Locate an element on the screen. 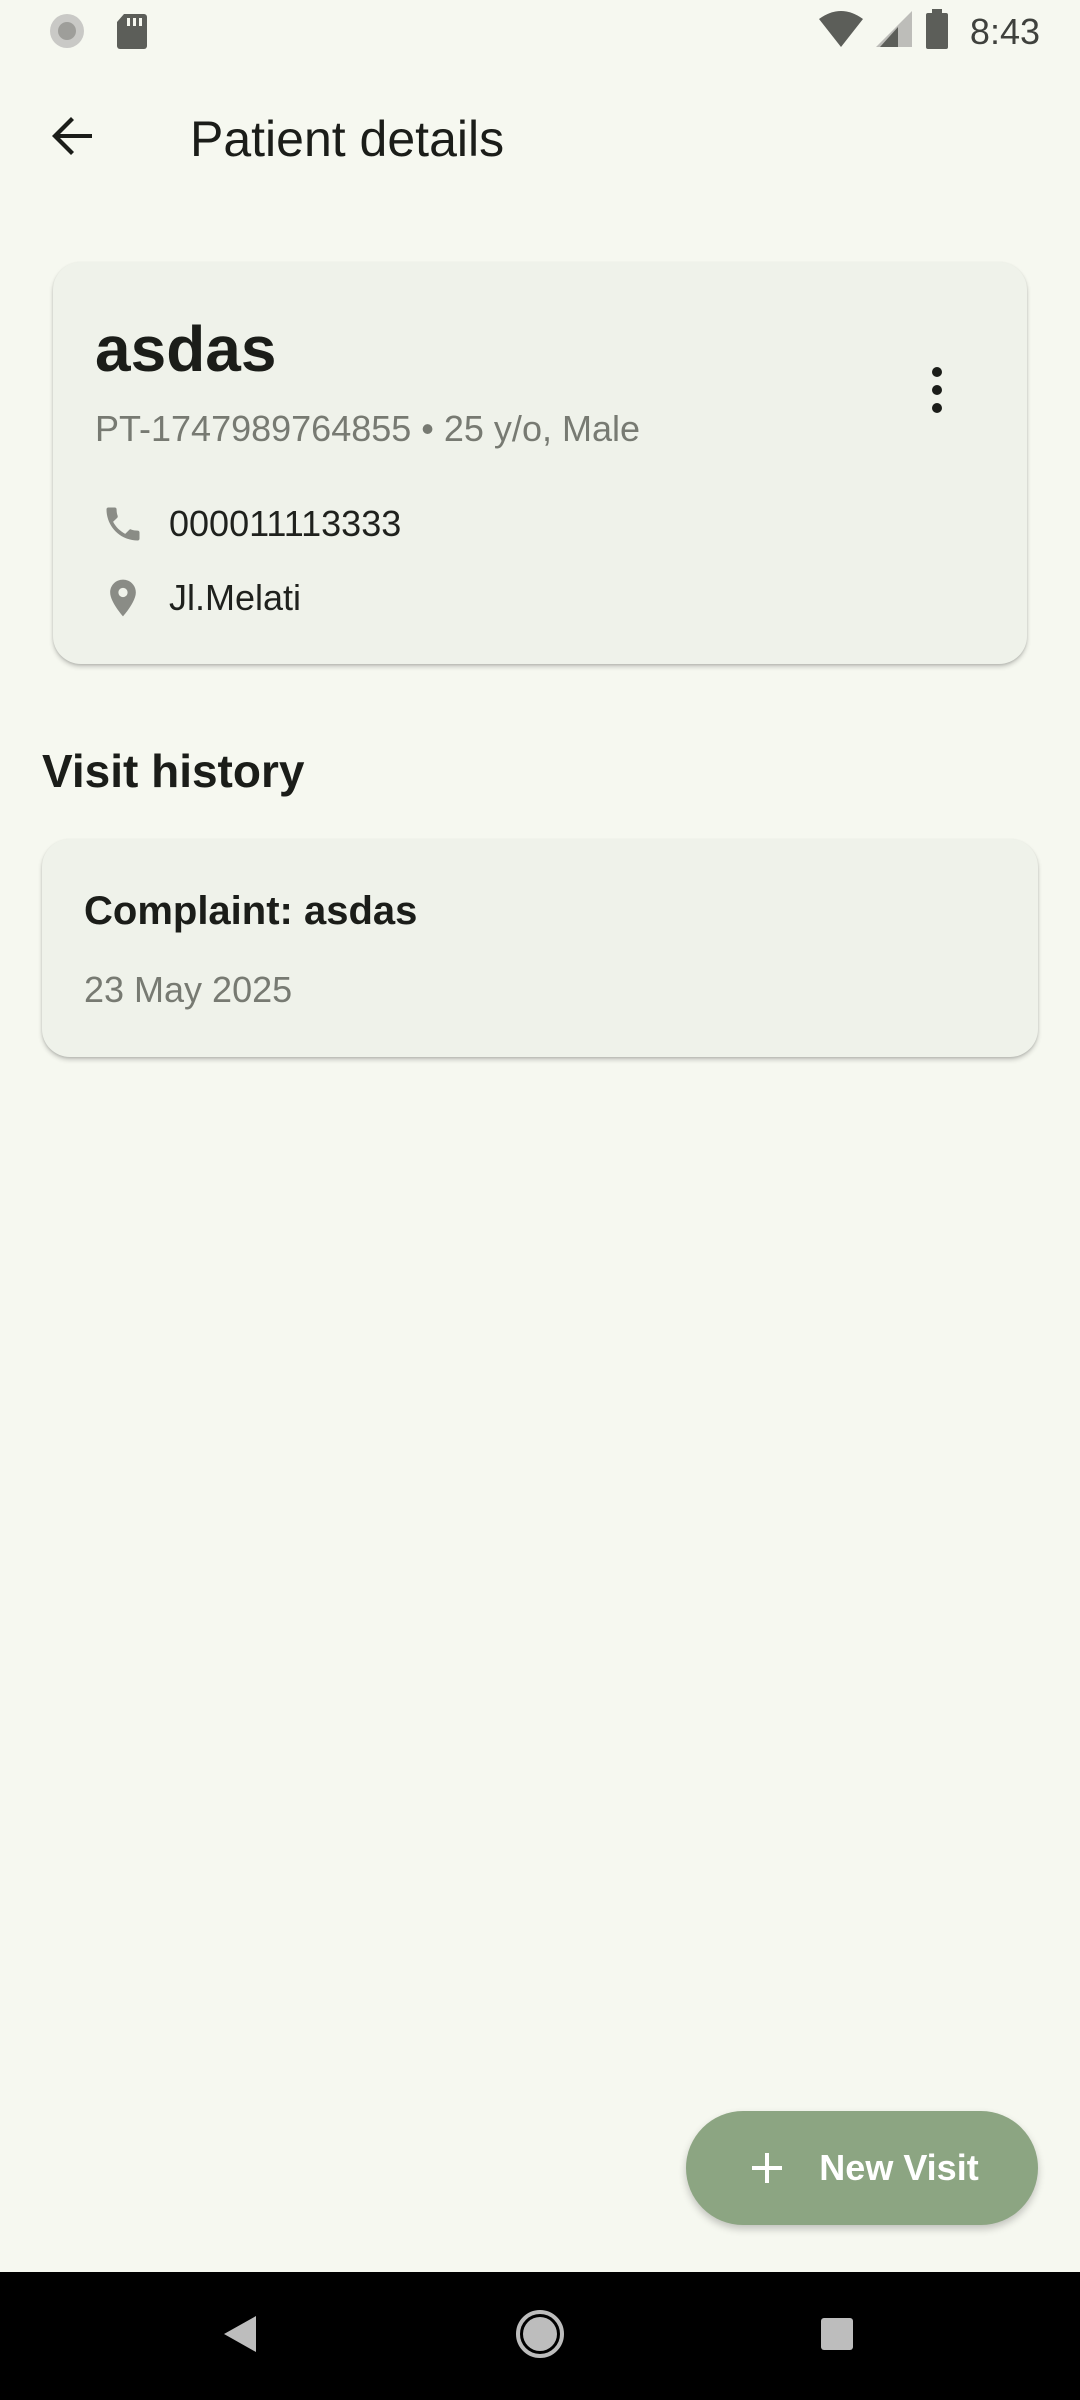 The width and height of the screenshot is (1080, 2400). more-vert-icon is located at coordinates (937, 392).